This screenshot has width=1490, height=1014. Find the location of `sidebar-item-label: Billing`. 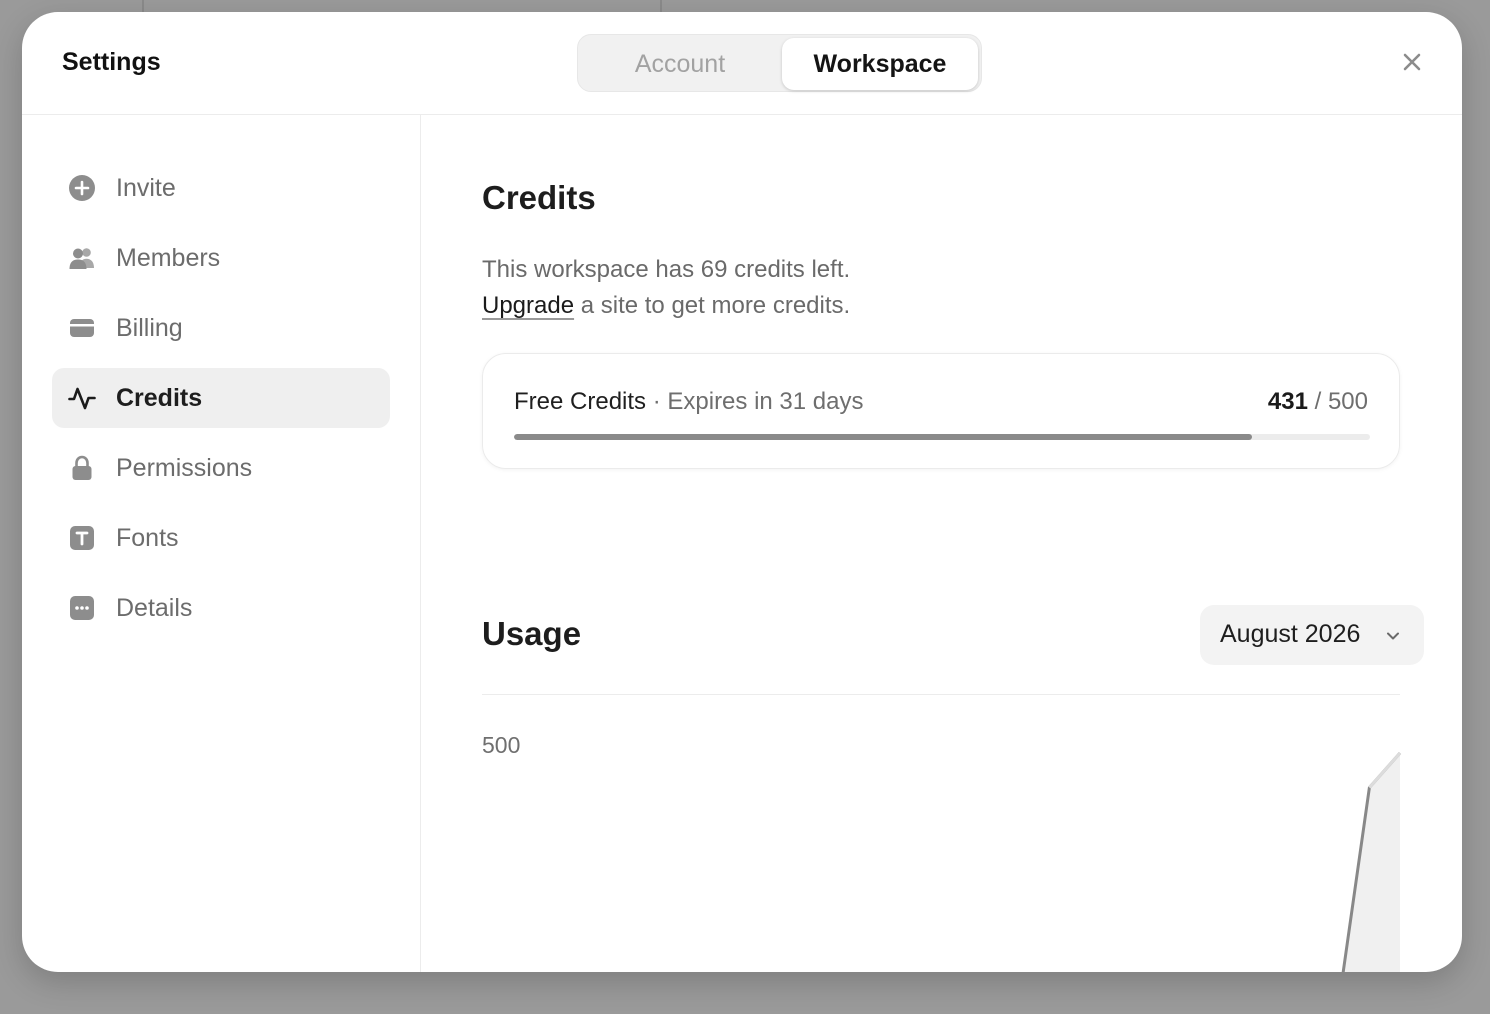

sidebar-item-label: Billing is located at coordinates (149, 328).